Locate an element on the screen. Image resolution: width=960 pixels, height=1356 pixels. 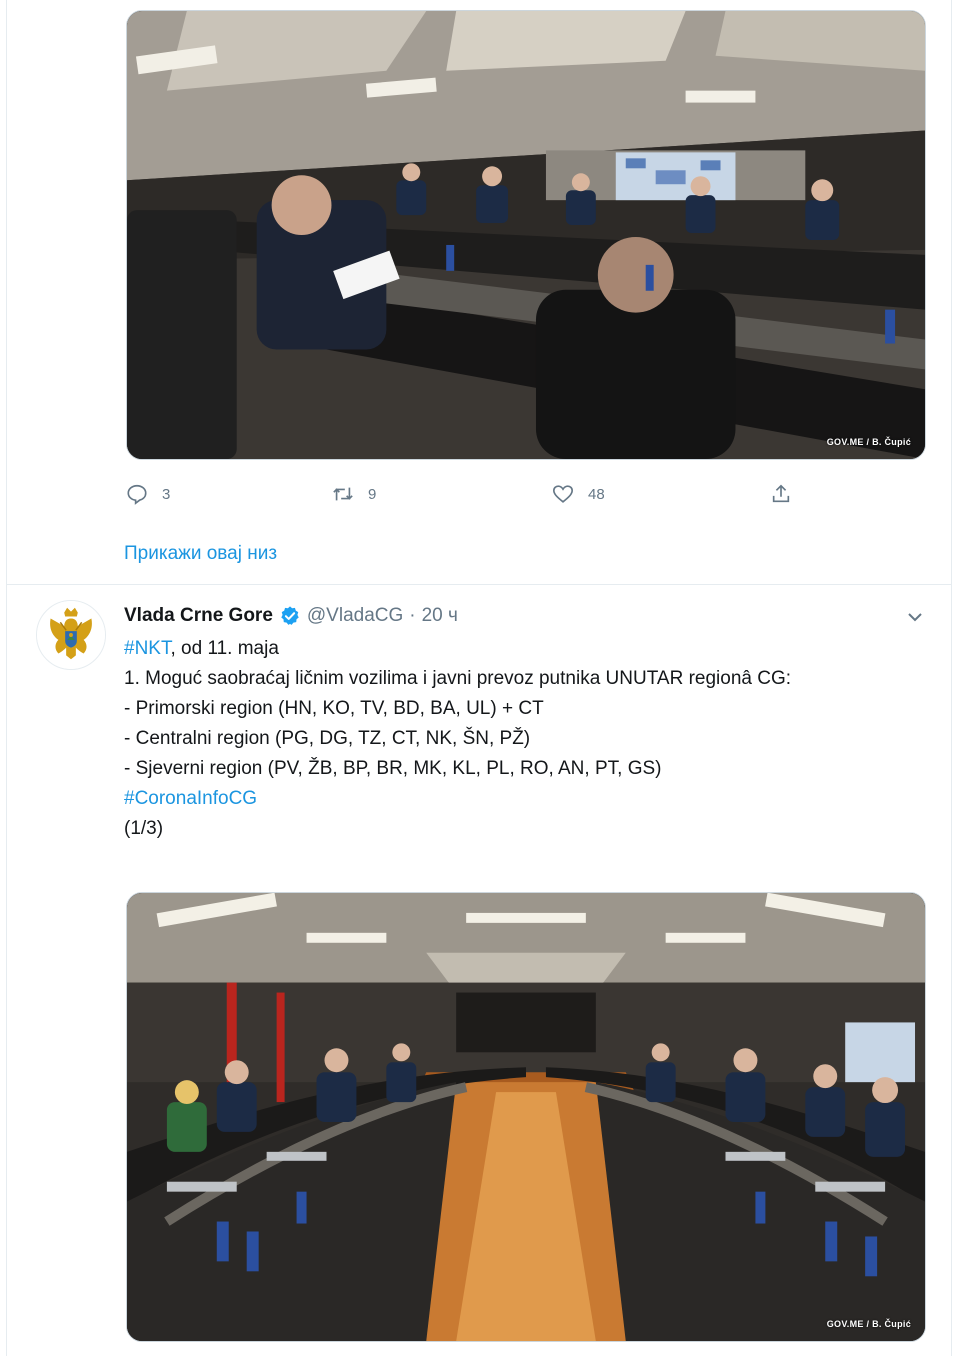
tweet-line: #NKT, od 11. maja is located at coordinates (519, 649).